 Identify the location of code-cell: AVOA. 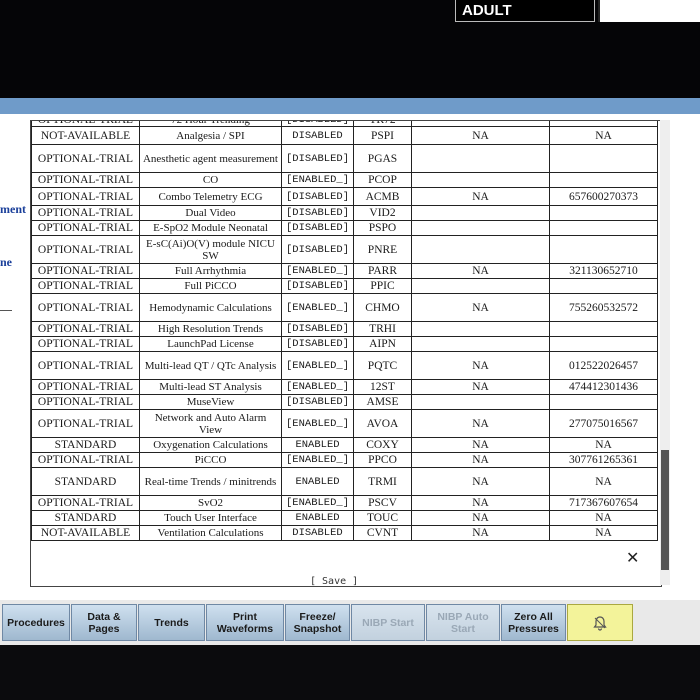
(382, 423).